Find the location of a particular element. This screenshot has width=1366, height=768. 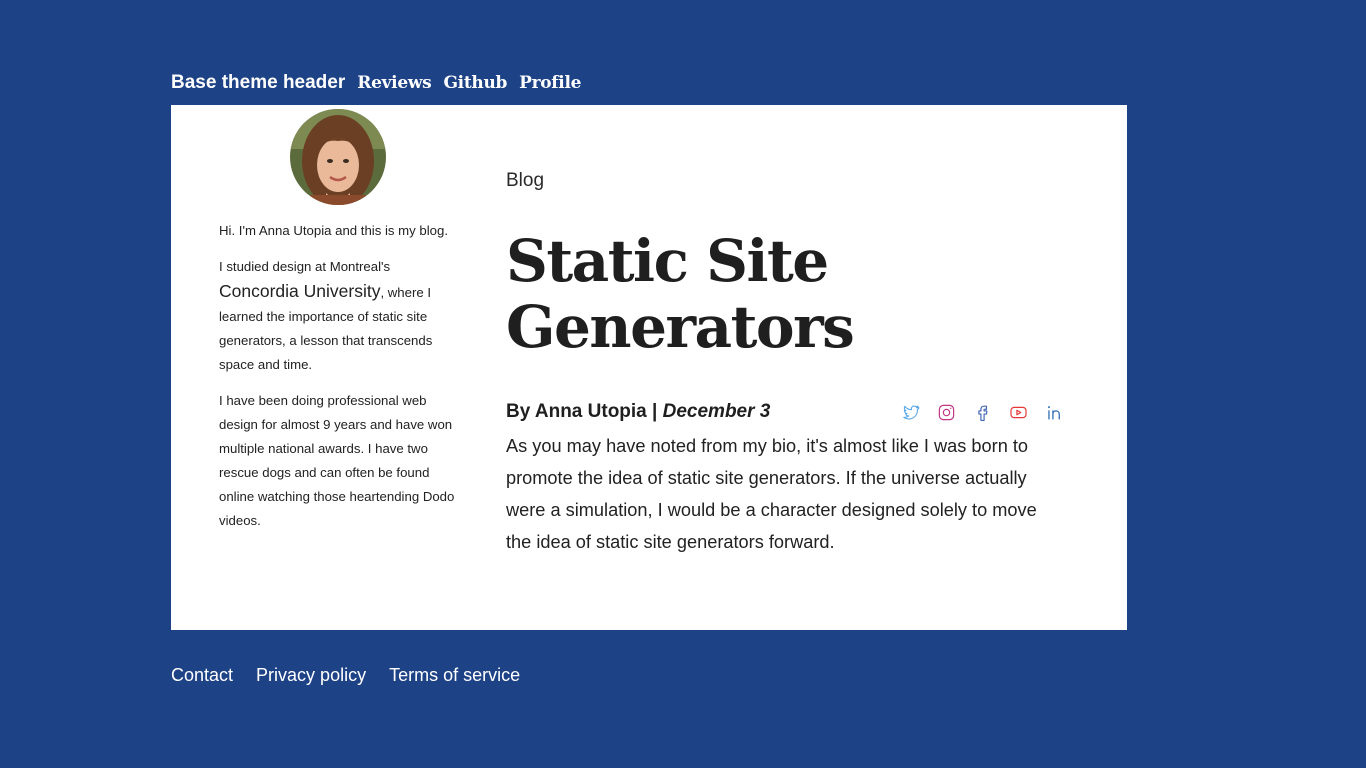

author-avatar is located at coordinates (338, 157).